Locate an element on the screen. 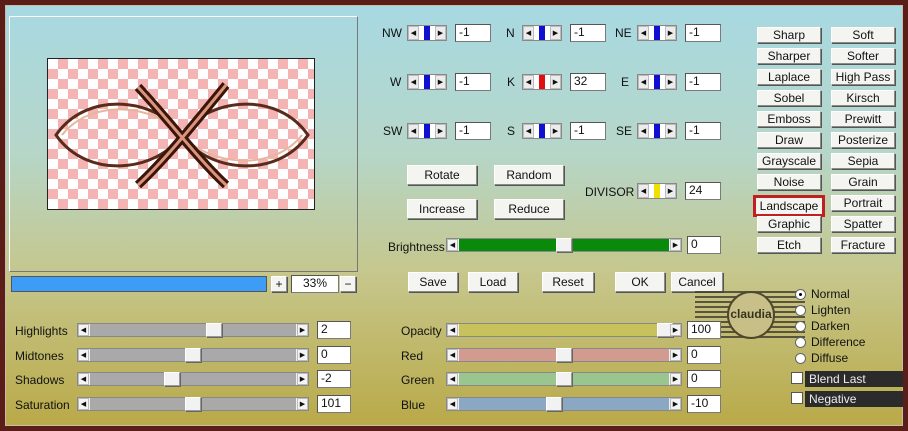 The image size is (908, 431). cancel-button: Cancel is located at coordinates (697, 282).